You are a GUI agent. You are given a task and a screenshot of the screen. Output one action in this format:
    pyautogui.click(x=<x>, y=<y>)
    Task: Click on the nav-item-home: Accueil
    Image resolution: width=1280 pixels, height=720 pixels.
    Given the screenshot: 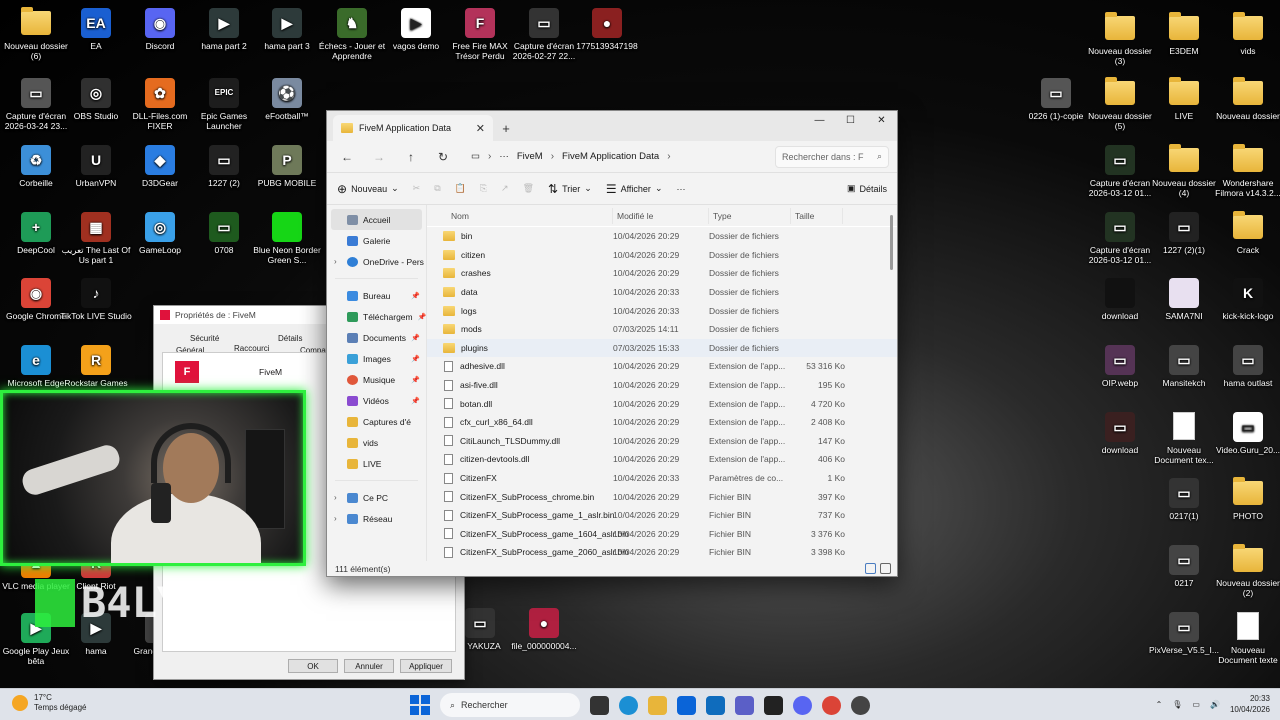 What is the action you would take?
    pyautogui.click(x=376, y=219)
    